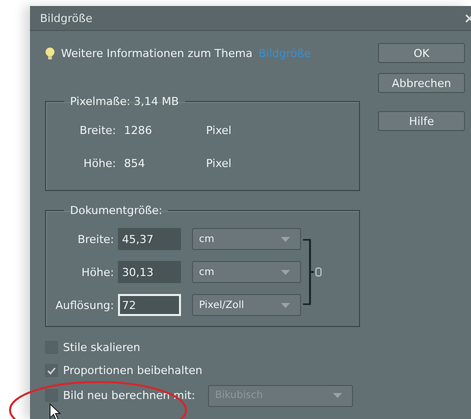 This screenshot has width=471, height=419. Describe the element at coordinates (156, 53) in the screenshot. I see `info-text: Weitere Informationen zum Thema` at that location.